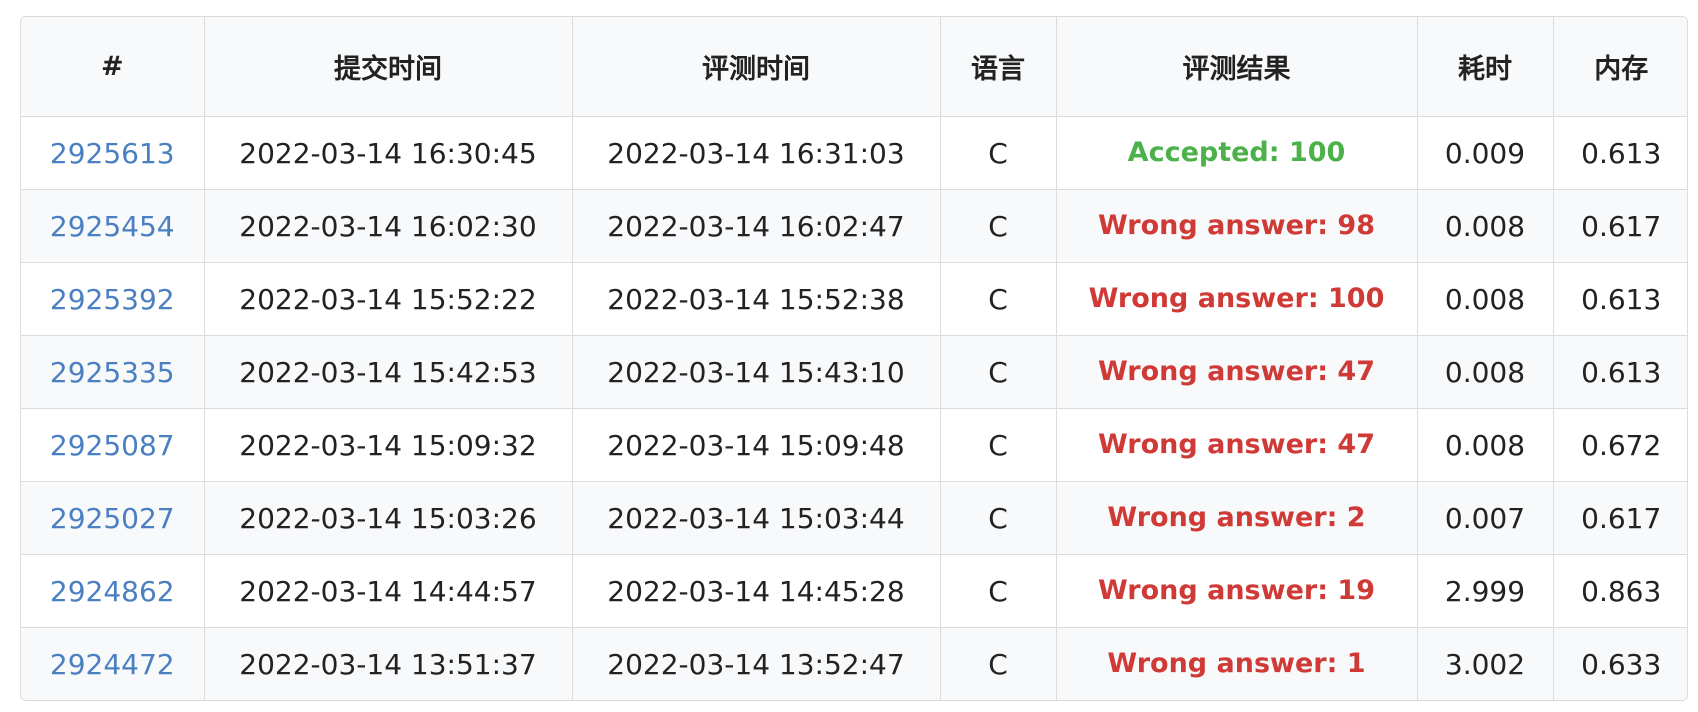  I want to click on submission-id-link: 2925027, so click(112, 518).